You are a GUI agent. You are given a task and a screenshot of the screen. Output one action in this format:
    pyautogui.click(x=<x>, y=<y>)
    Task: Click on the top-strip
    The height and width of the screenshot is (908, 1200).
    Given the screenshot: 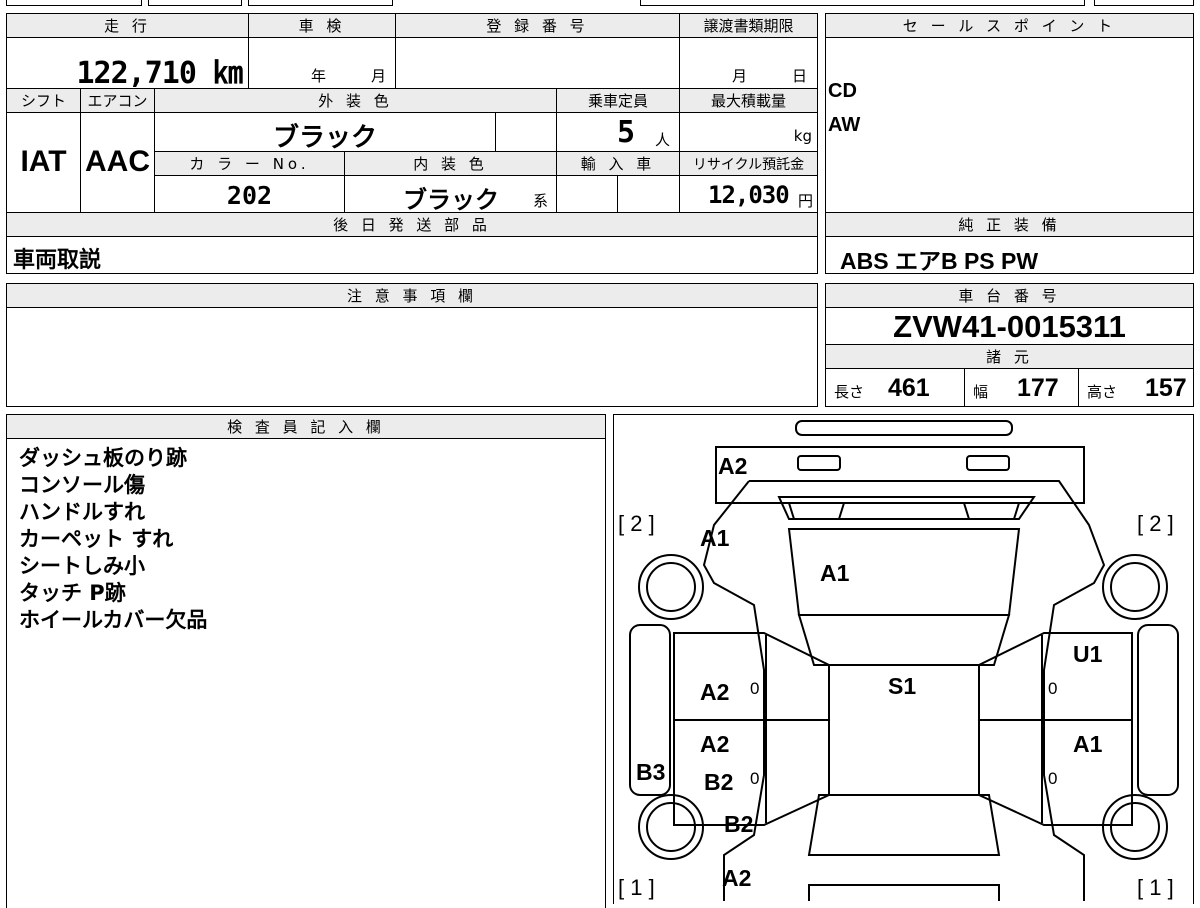 What is the action you would take?
    pyautogui.click(x=600, y=4)
    